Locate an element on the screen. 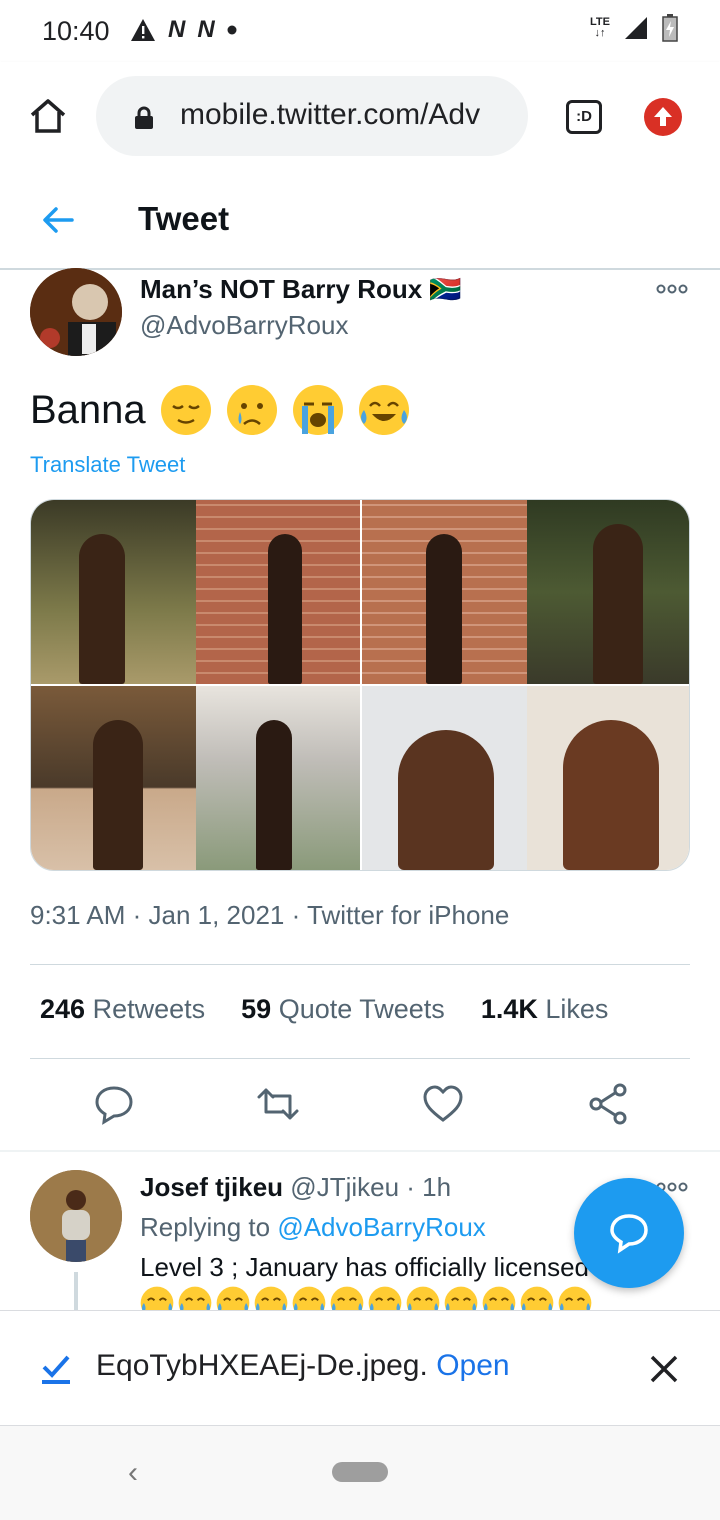 The image size is (720, 1520). lte-label: LTE is located at coordinates (600, 22).